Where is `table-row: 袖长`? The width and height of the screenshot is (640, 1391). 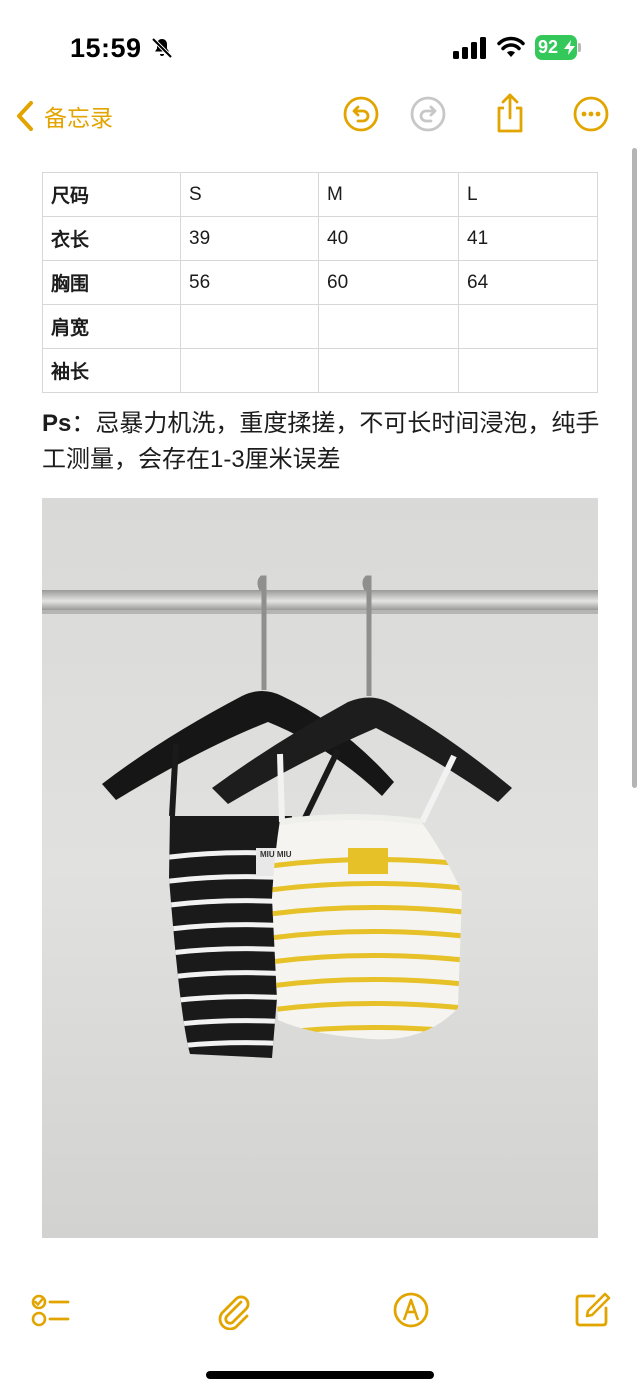 table-row: 袖长 is located at coordinates (320, 370).